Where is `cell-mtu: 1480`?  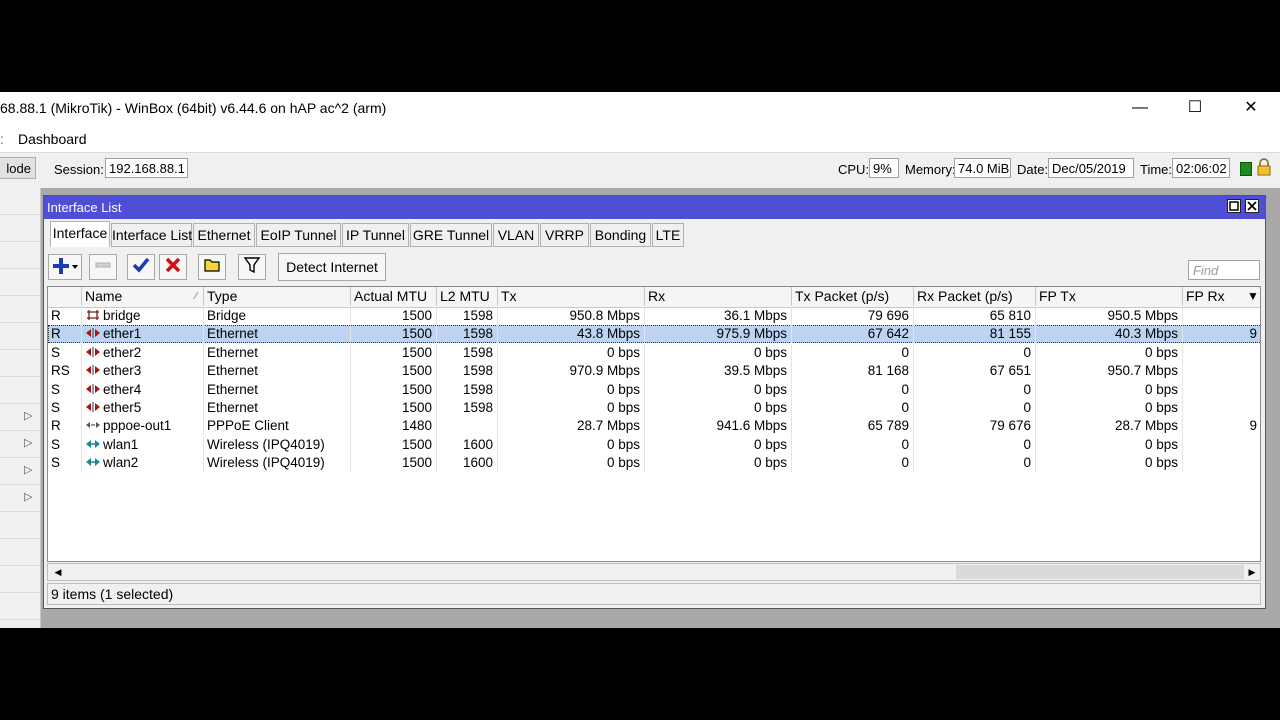
cell-mtu: 1480 is located at coordinates (394, 426).